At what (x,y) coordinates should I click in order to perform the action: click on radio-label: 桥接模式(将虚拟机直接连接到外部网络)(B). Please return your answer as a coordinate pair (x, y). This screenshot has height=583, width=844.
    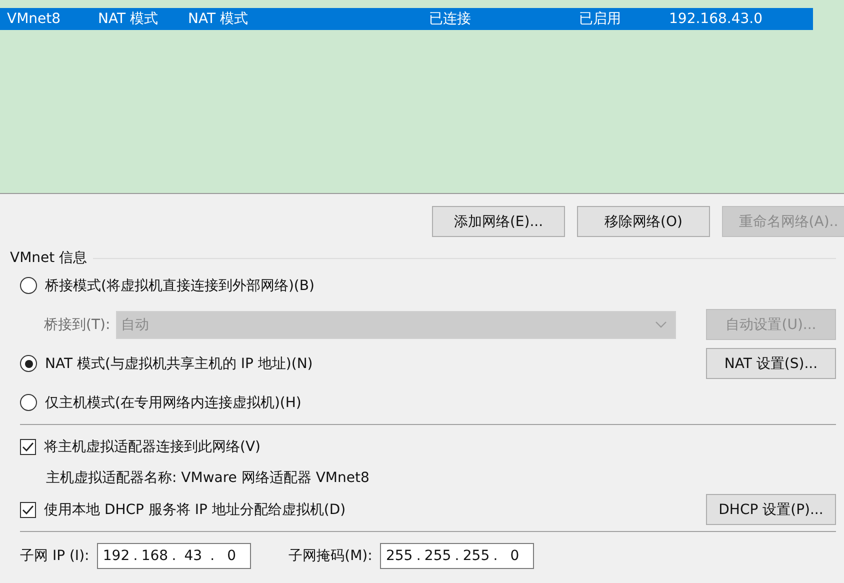
    Looking at the image, I should click on (179, 285).